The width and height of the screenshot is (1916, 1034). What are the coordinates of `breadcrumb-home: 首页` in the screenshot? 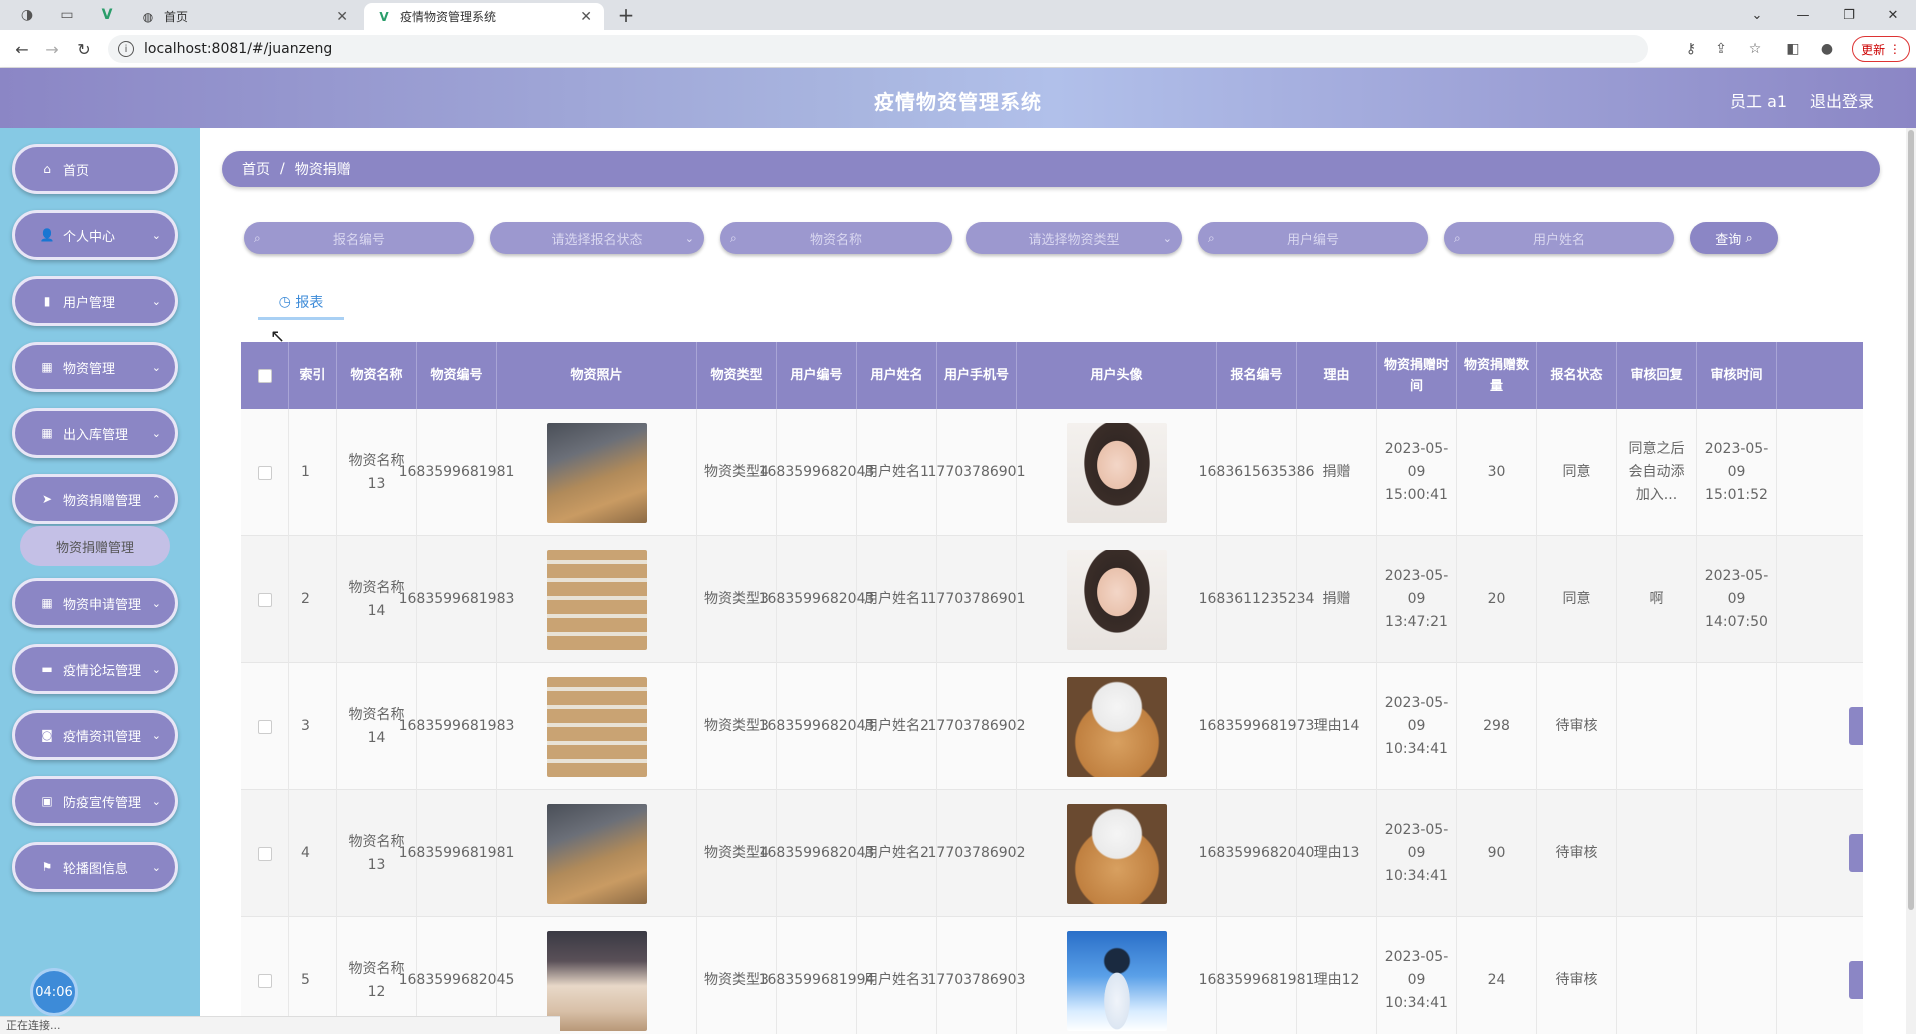 It's located at (256, 169).